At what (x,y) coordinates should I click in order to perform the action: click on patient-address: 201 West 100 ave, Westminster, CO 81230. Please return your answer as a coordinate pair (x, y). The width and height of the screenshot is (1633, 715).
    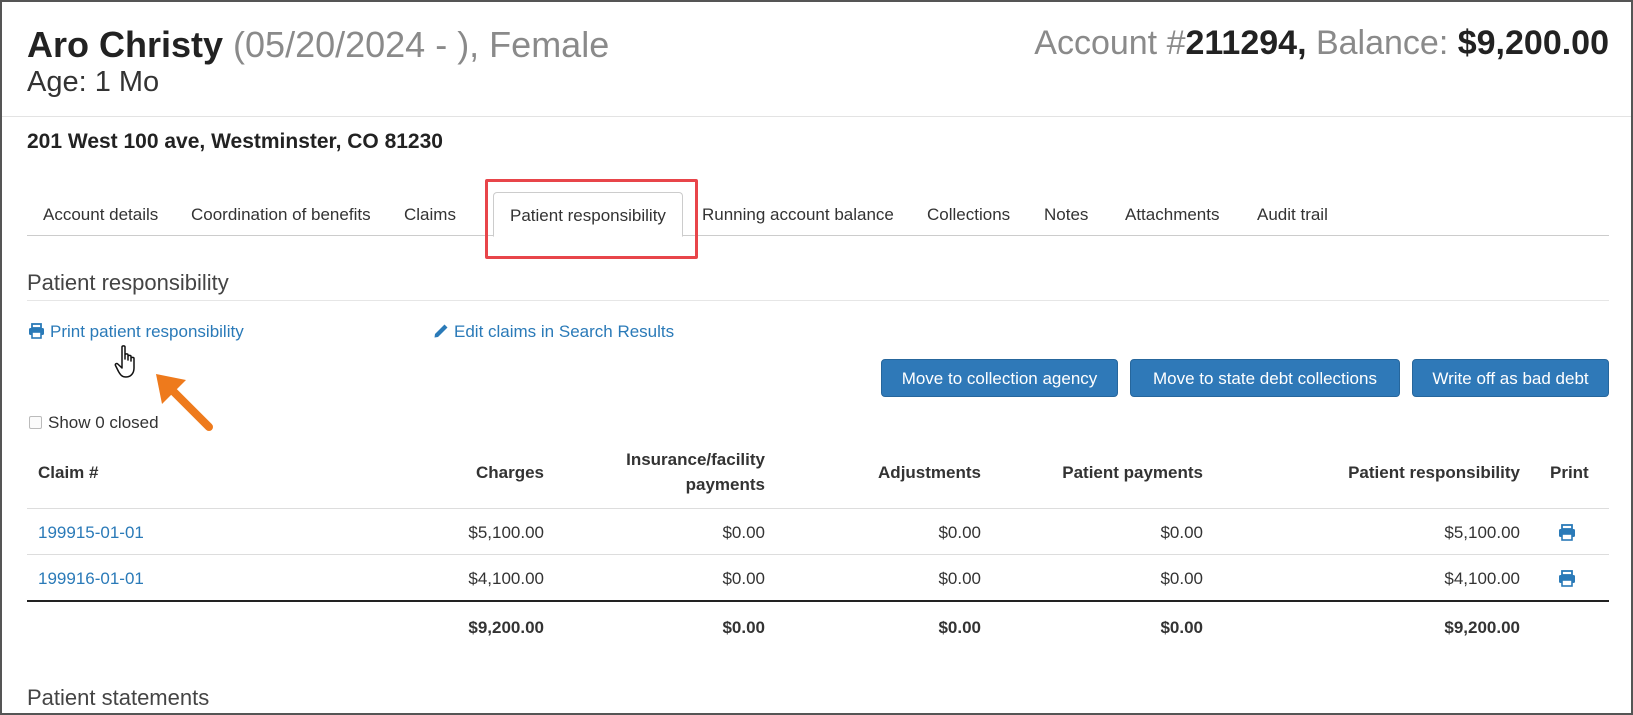
    Looking at the image, I should click on (235, 141).